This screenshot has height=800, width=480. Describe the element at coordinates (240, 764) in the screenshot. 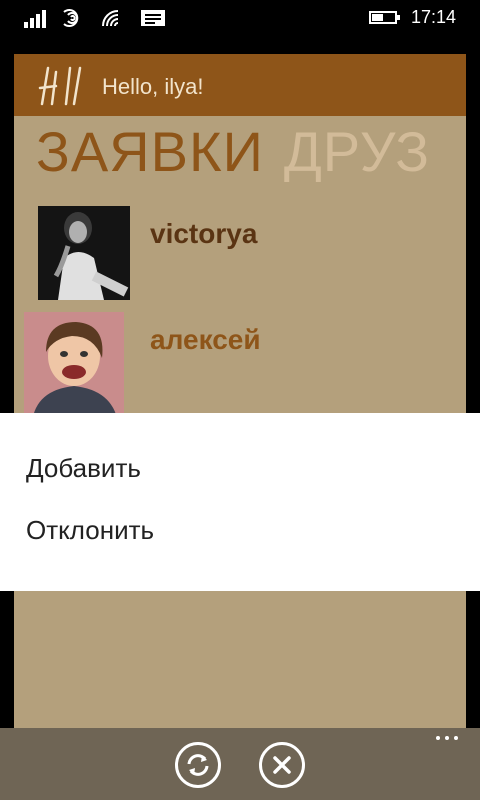

I see `app-bar` at that location.